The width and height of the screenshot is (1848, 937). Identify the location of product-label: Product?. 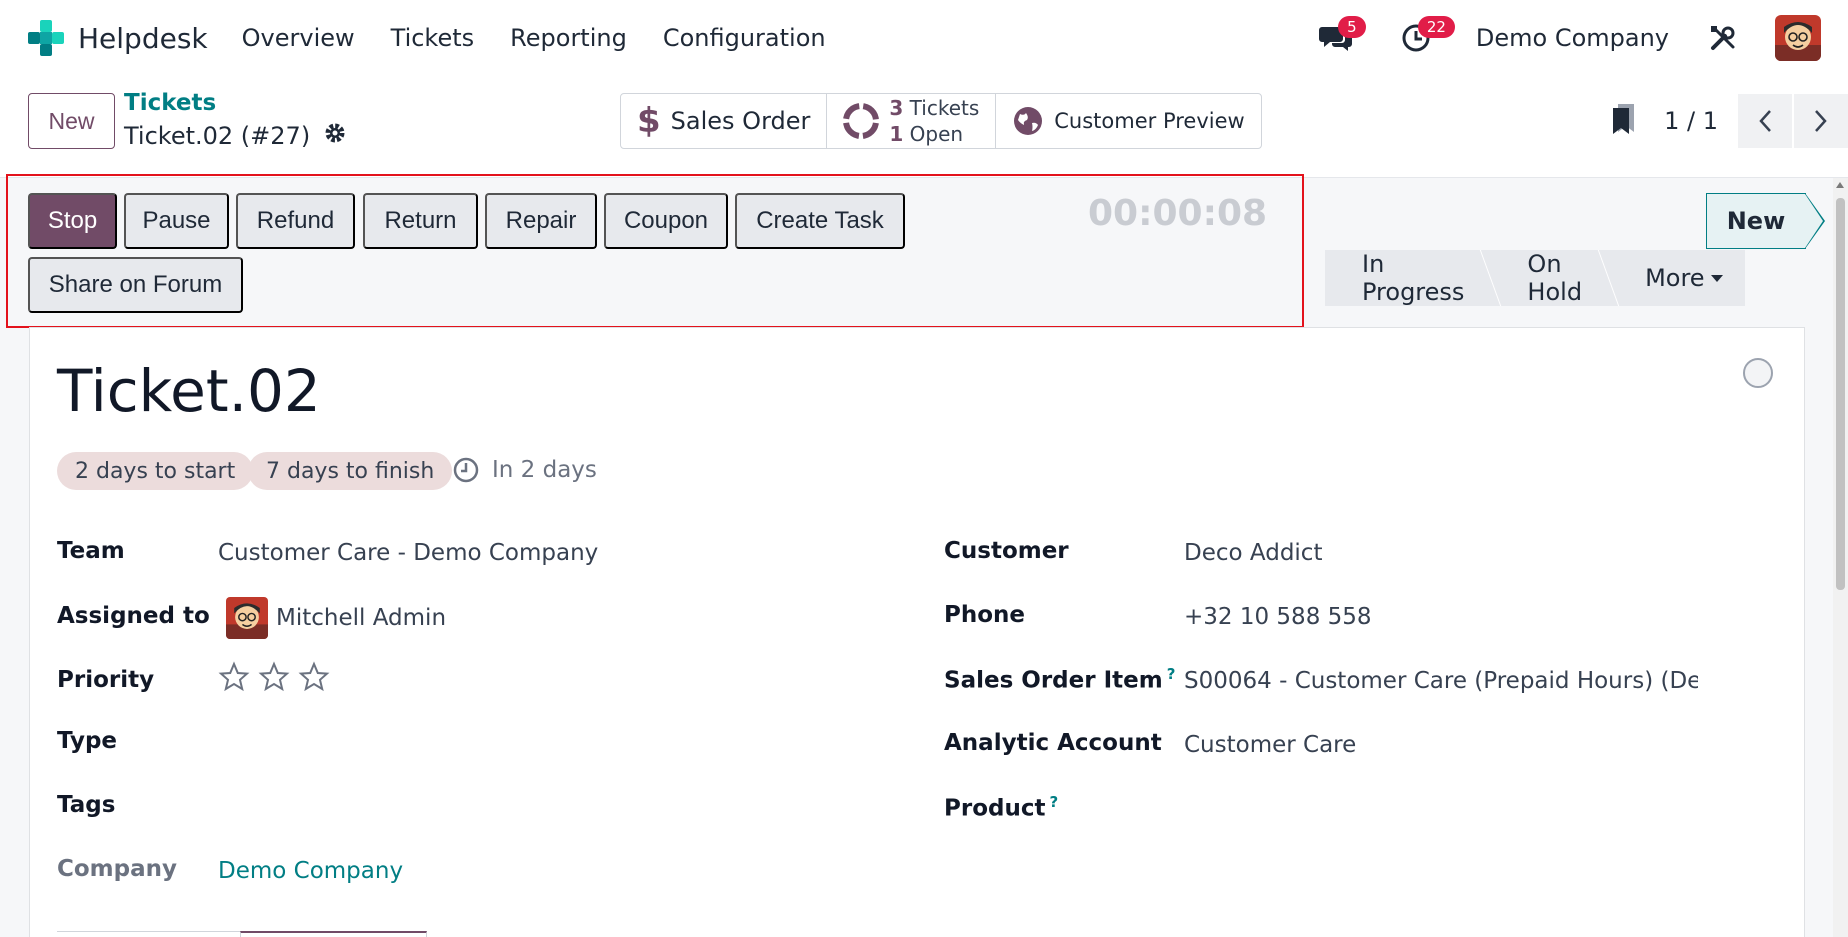
(1001, 807).